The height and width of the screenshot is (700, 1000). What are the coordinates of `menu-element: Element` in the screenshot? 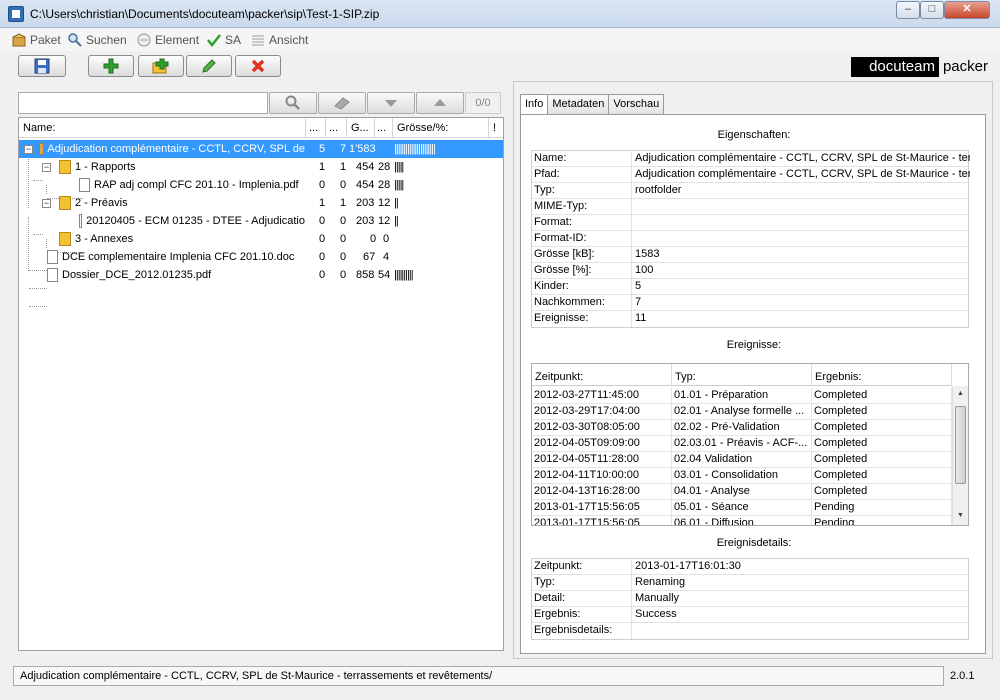 It's located at (168, 40).